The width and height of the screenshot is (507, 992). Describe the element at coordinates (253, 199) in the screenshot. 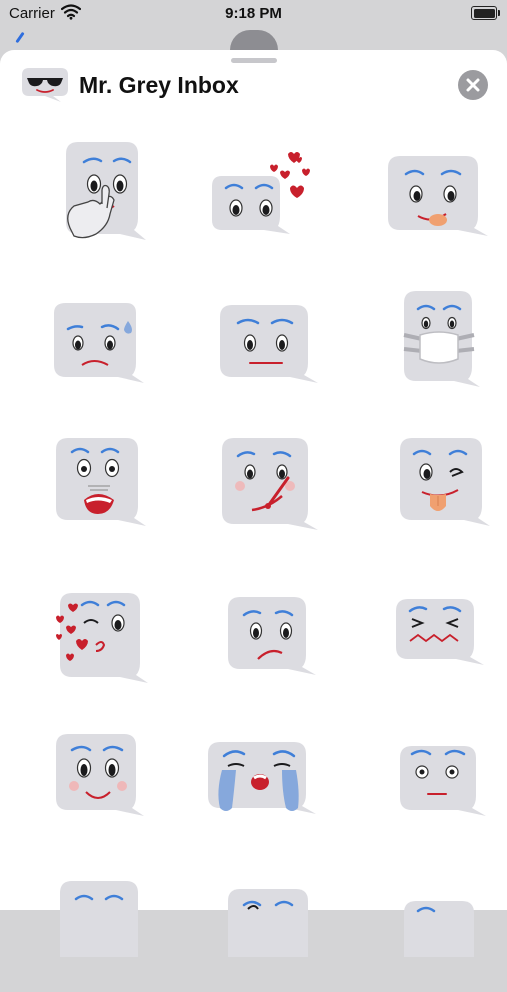

I see `sticker-love-hearts` at that location.